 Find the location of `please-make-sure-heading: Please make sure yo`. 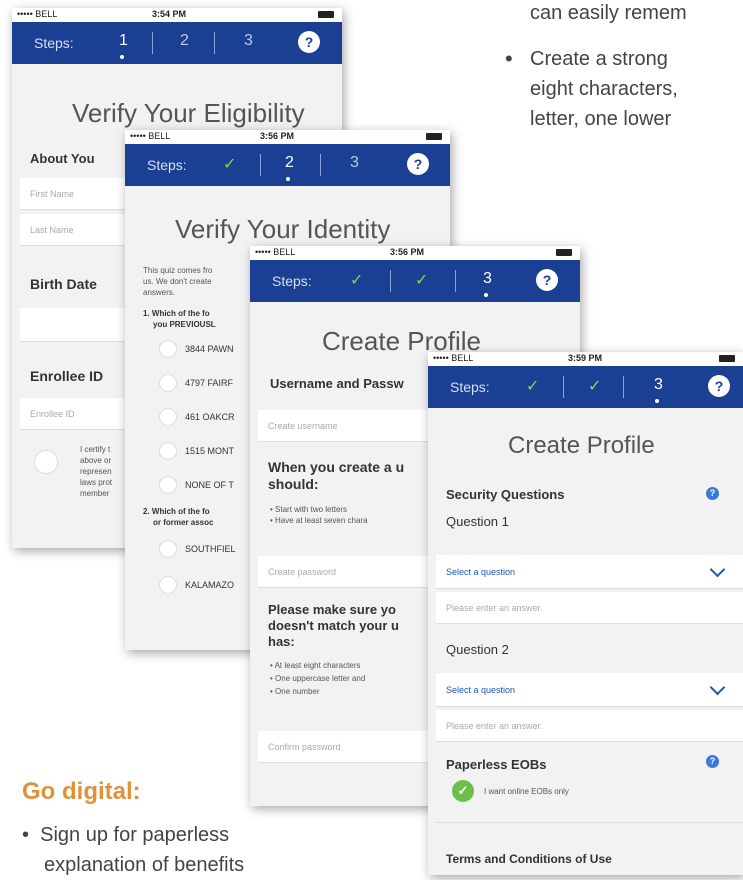

please-make-sure-heading: Please make sure yo is located at coordinates (332, 609).